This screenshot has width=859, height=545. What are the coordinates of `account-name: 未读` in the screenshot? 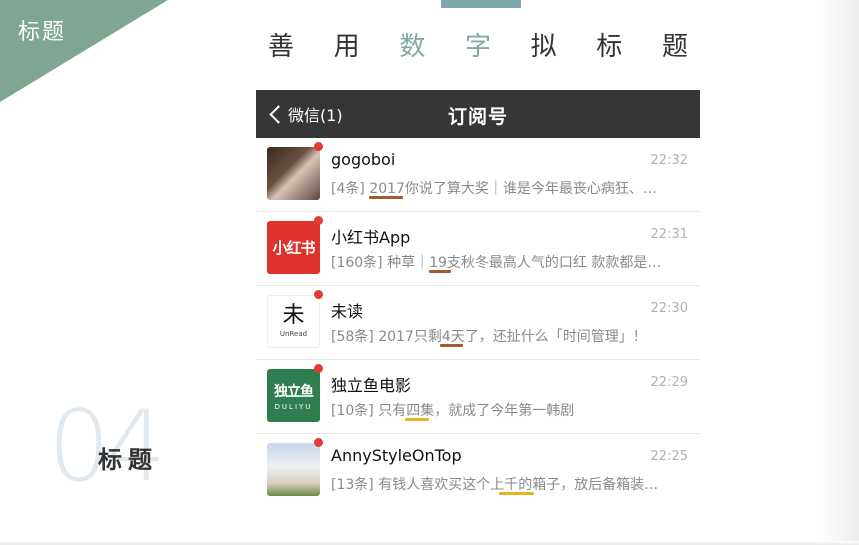 It's located at (347, 311).